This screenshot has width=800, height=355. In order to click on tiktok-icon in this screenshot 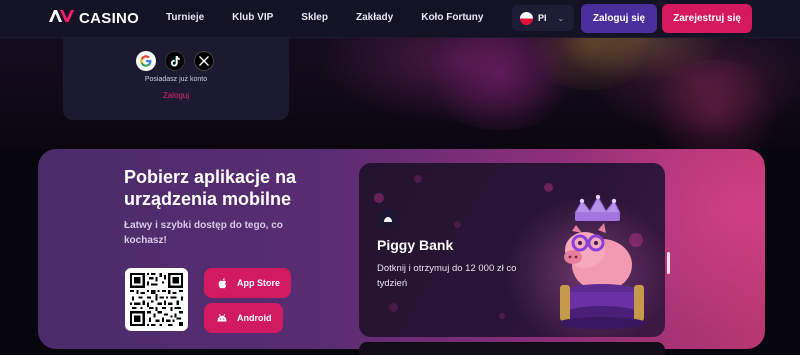, I will do `click(175, 61)`.